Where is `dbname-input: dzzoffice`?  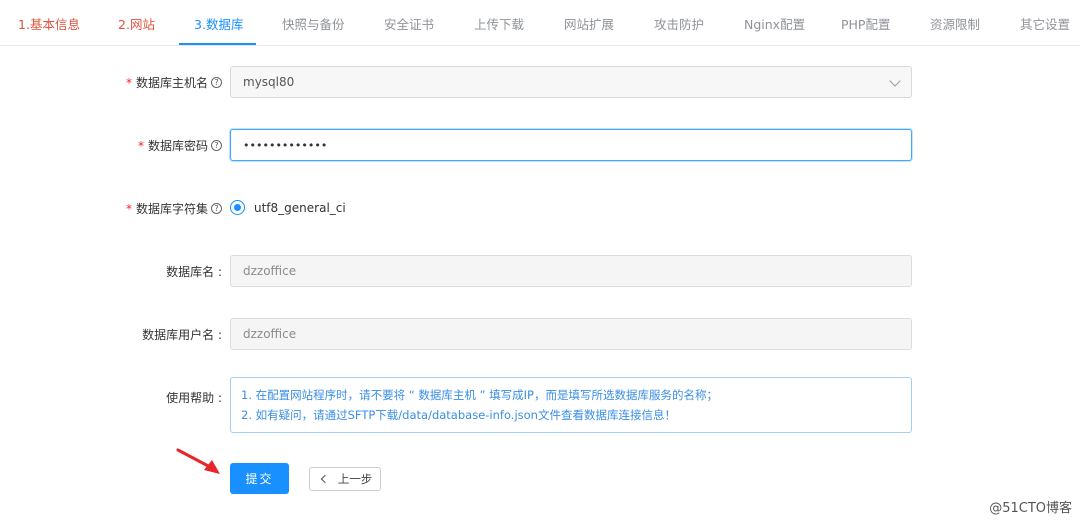
dbname-input: dzzoffice is located at coordinates (571, 271).